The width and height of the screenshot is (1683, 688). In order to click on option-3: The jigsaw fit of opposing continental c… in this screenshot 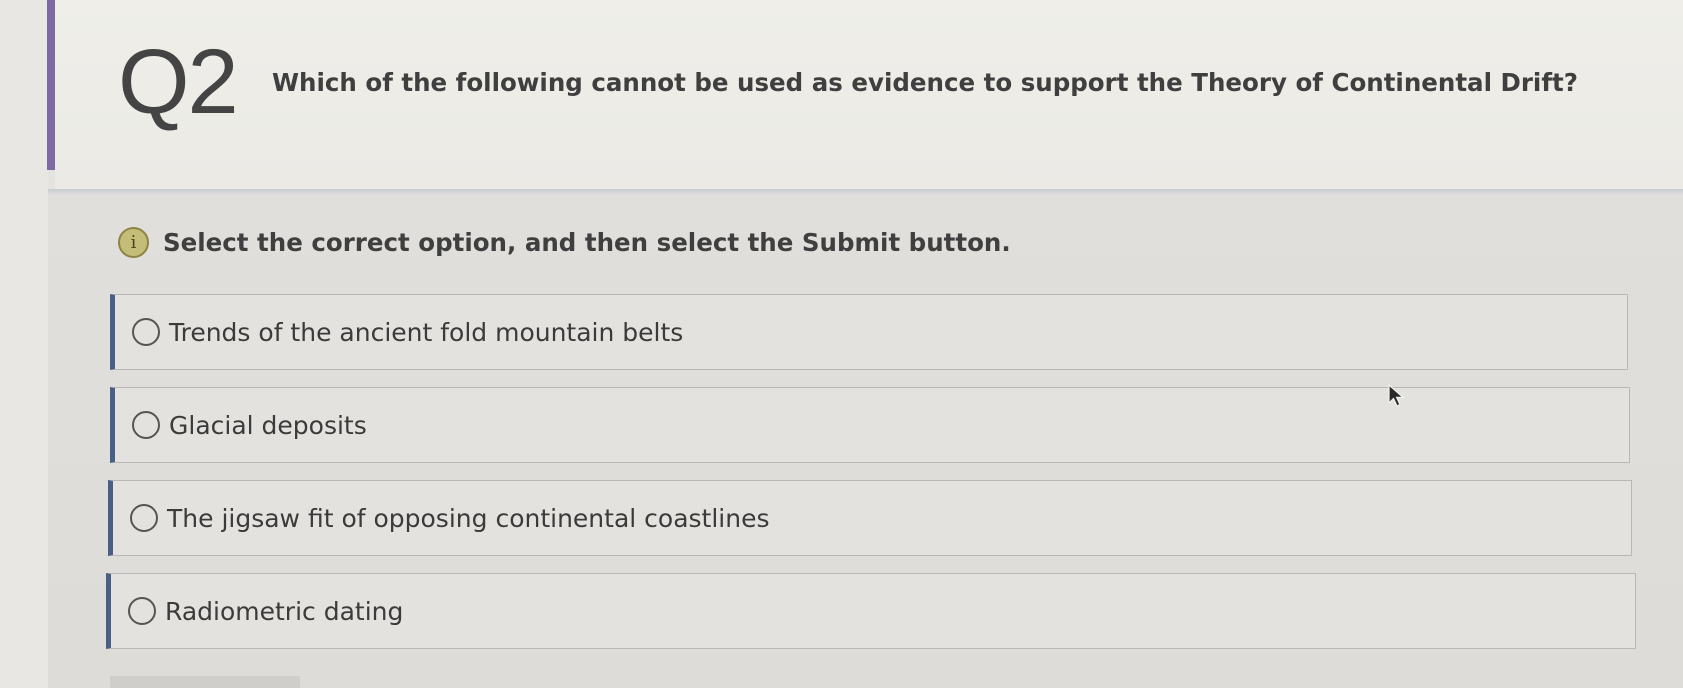, I will do `click(870, 518)`.